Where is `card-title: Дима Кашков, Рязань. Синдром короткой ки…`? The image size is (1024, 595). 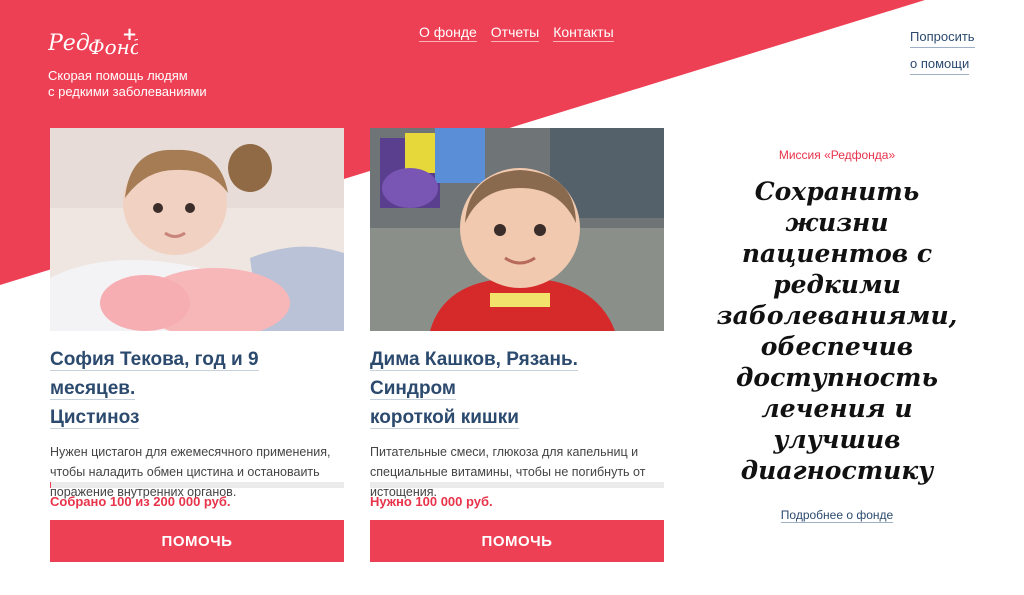 card-title: Дима Кашков, Рязань. Синдром короткой ки… is located at coordinates (517, 388).